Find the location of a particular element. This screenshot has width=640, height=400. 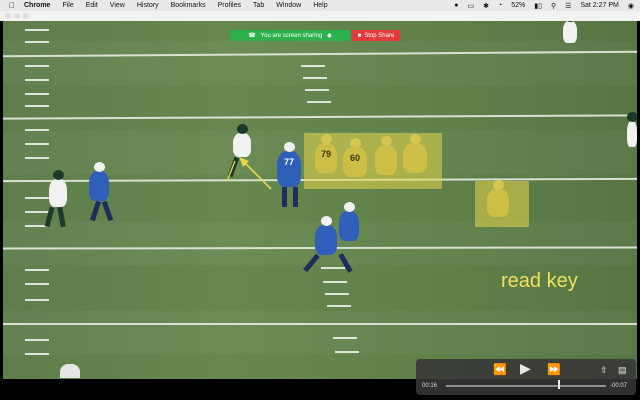

stop-share-button: ■ Stop Share is located at coordinates (376, 35).